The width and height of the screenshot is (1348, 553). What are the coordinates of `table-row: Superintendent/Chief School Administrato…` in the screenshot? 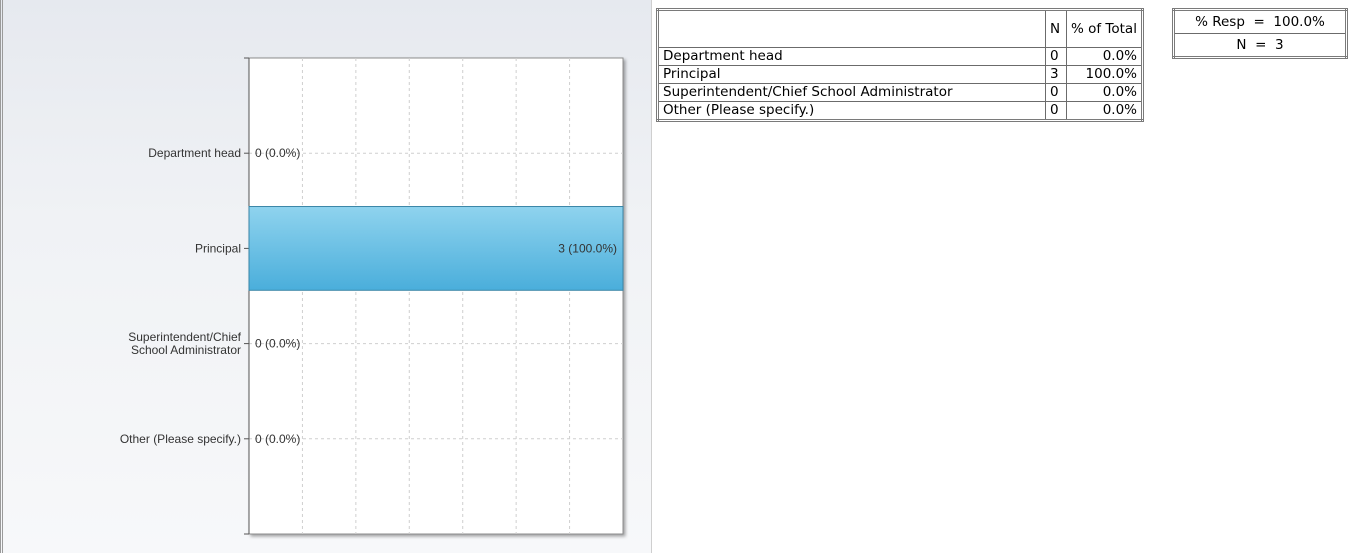 It's located at (900, 92).